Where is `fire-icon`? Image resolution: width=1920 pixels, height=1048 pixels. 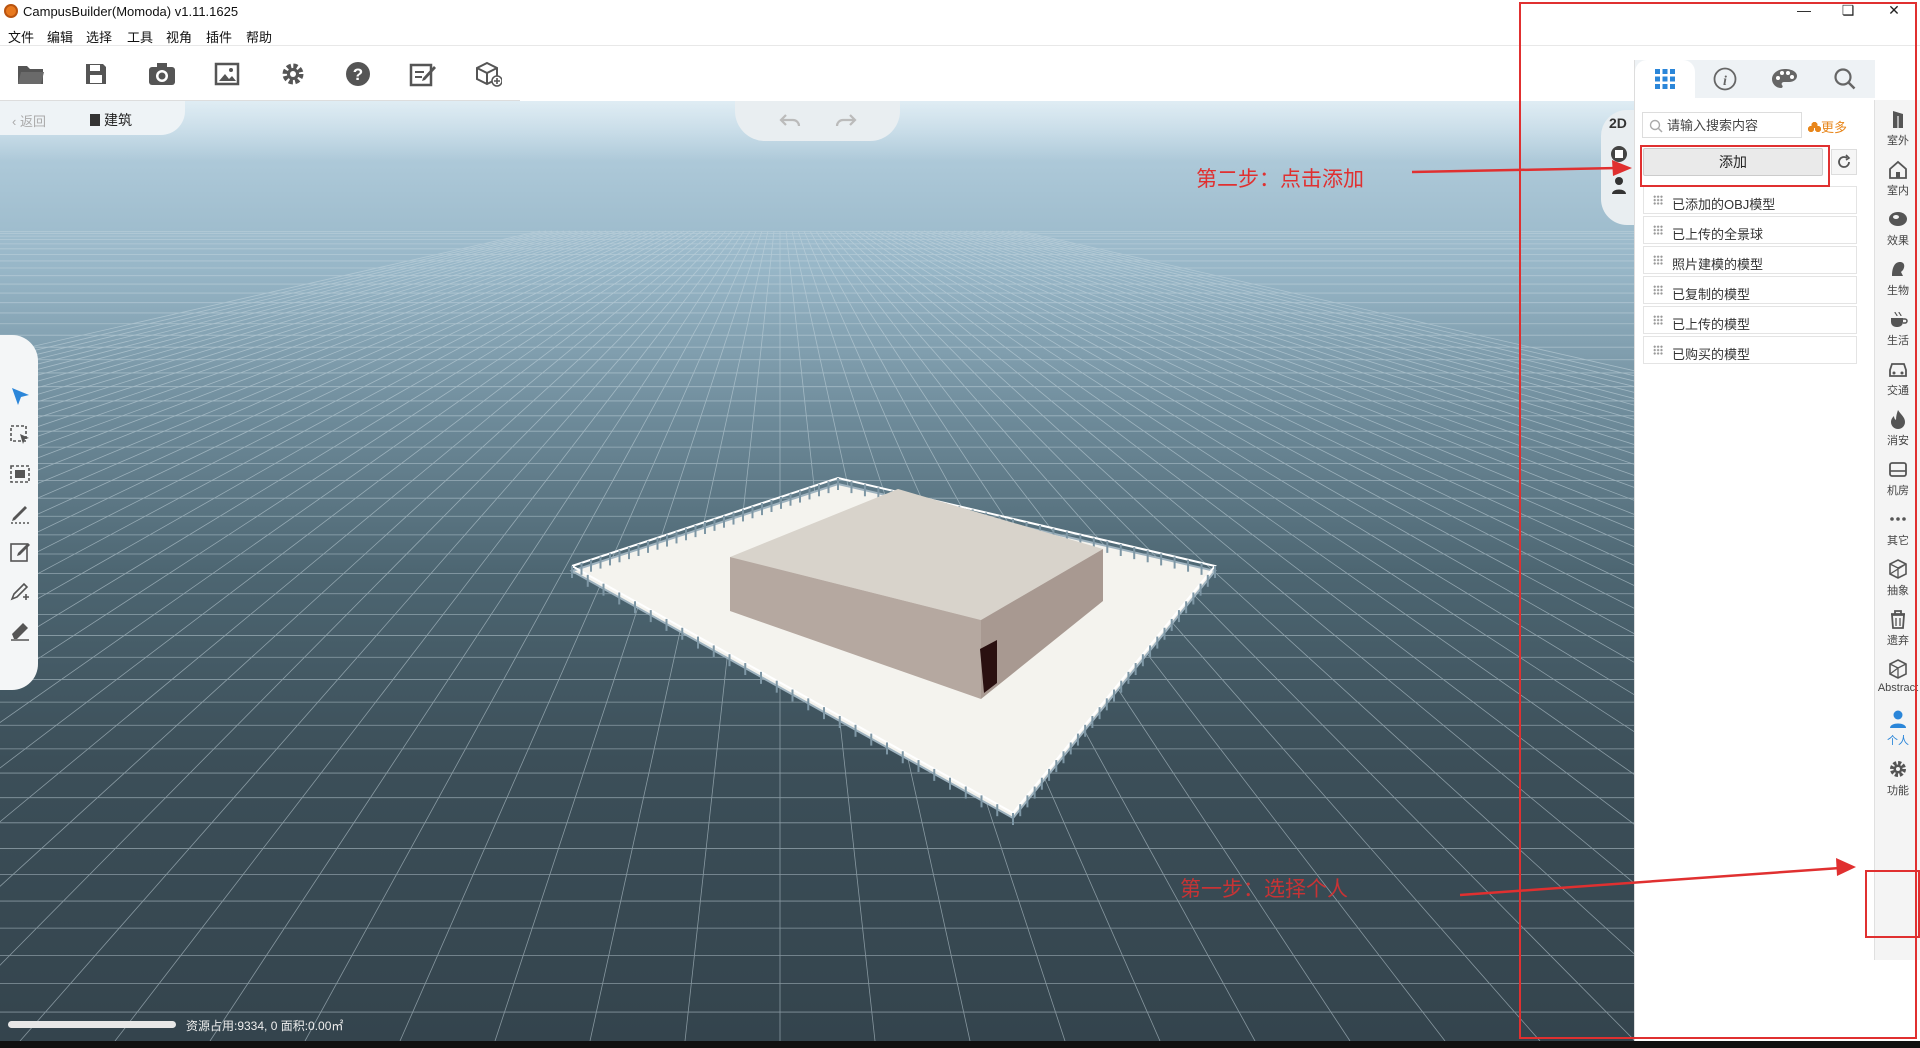 fire-icon is located at coordinates (1898, 419).